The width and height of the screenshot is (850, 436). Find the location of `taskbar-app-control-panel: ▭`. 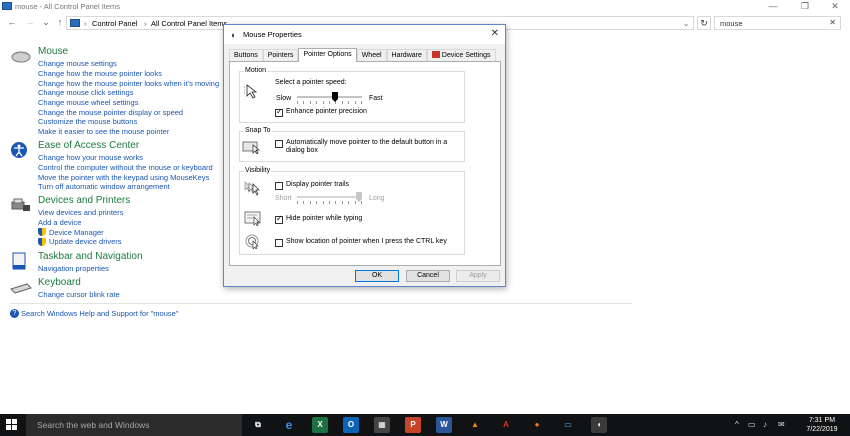

taskbar-app-control-panel: ▭ is located at coordinates (568, 425).